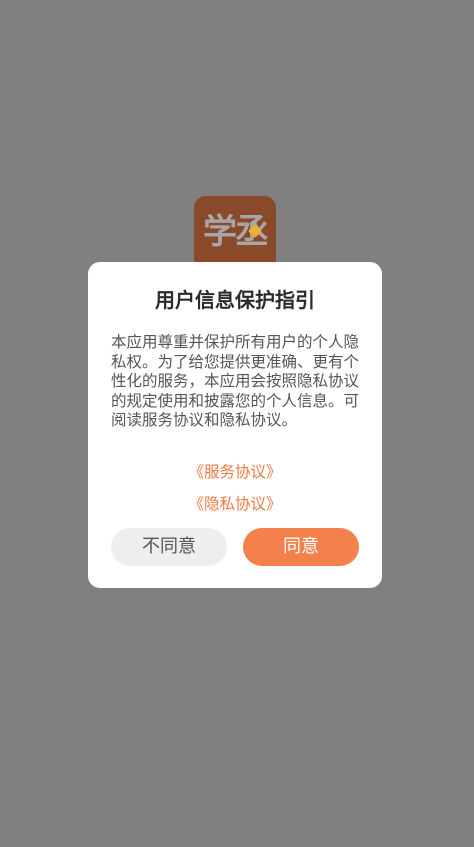  I want to click on disagree-button: 不同意, so click(169, 547).